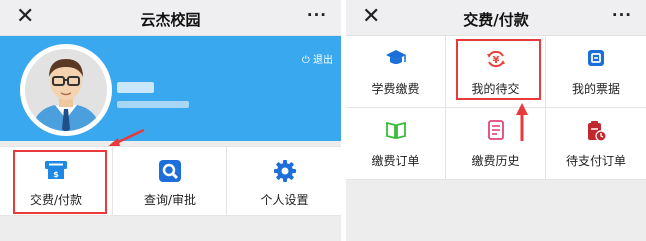 The height and width of the screenshot is (241, 646). What do you see at coordinates (496, 132) in the screenshot?
I see `list-history-icon` at bounding box center [496, 132].